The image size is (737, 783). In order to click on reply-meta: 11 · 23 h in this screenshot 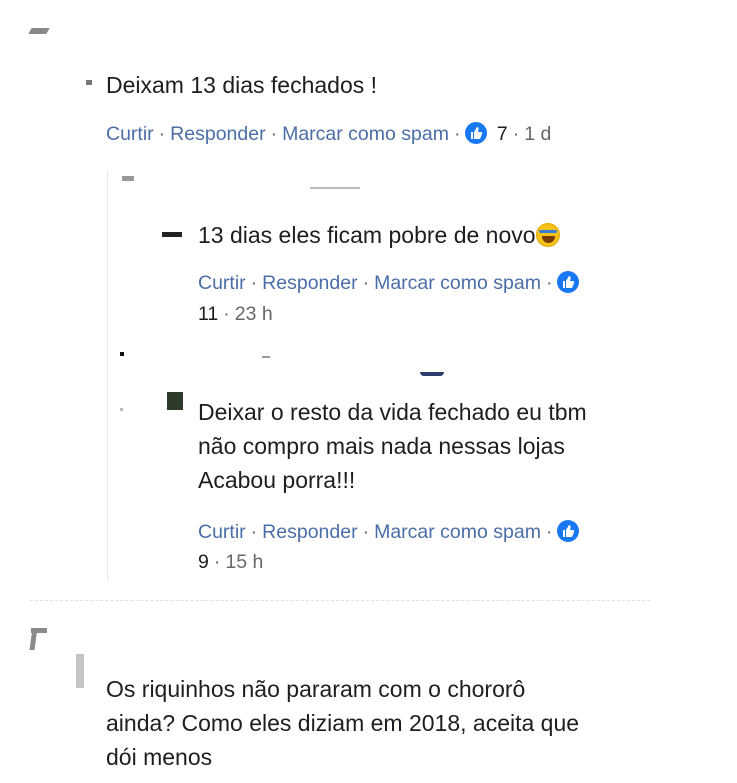, I will do `click(235, 314)`.